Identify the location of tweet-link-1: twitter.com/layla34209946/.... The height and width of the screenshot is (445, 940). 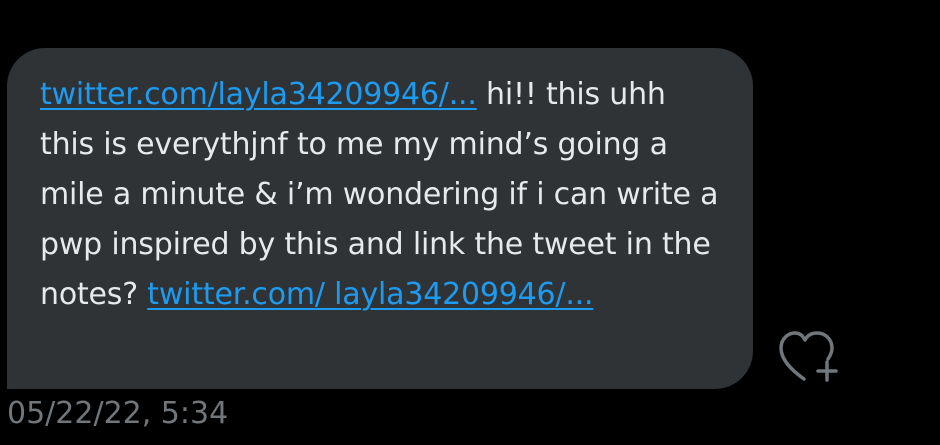
(258, 94).